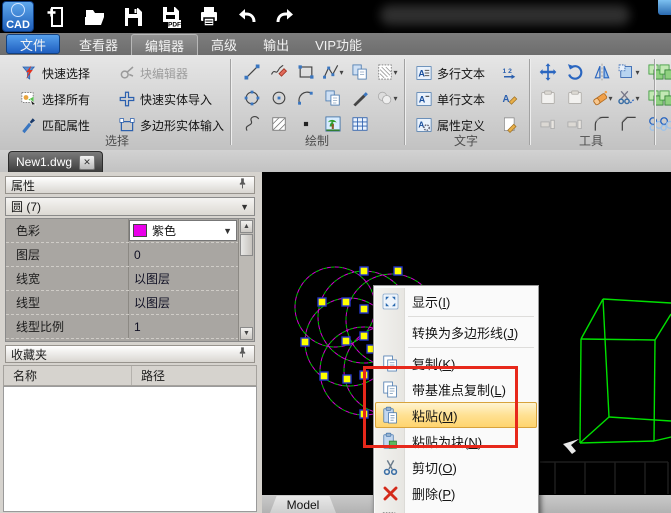 The width and height of the screenshot is (671, 513). I want to click on circlesblue-icon, so click(665, 124).